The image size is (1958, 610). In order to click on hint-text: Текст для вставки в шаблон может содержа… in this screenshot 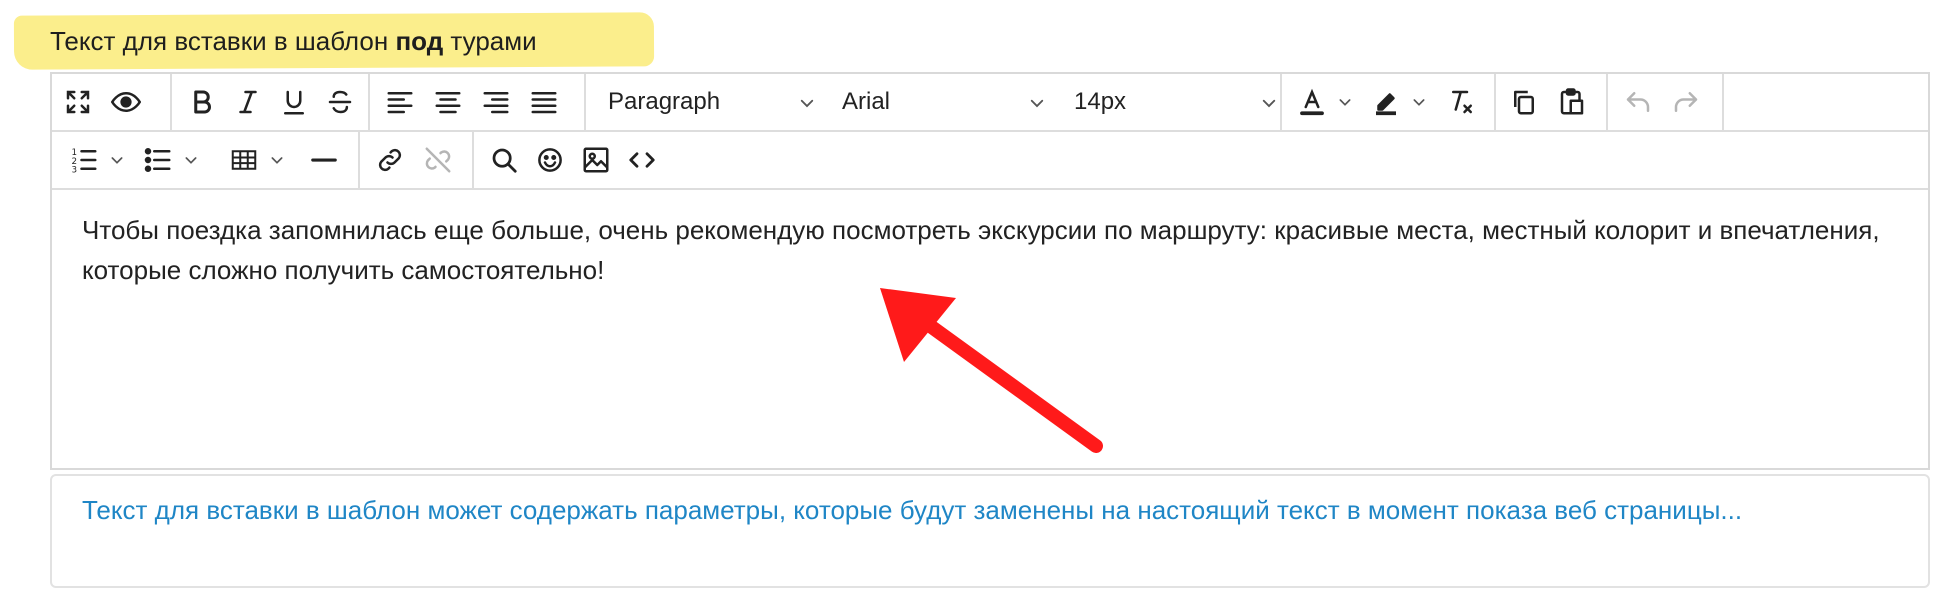, I will do `click(912, 510)`.